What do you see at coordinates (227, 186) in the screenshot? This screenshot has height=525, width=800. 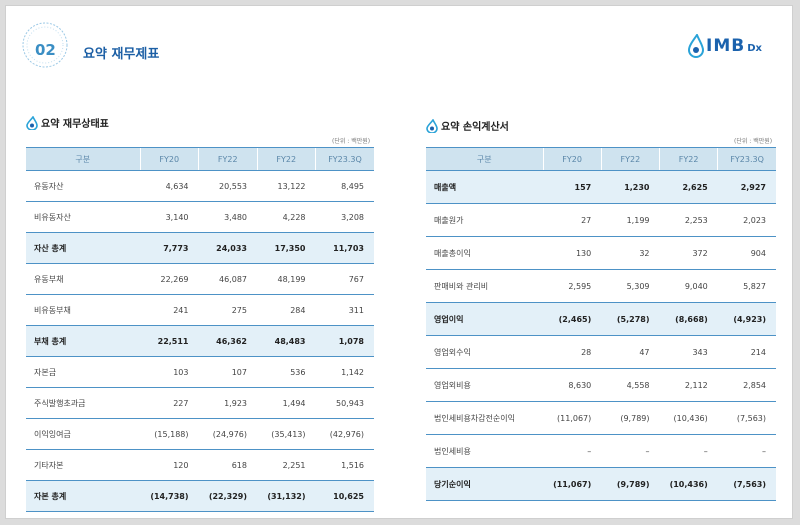 I see `table-cell: 20,553` at bounding box center [227, 186].